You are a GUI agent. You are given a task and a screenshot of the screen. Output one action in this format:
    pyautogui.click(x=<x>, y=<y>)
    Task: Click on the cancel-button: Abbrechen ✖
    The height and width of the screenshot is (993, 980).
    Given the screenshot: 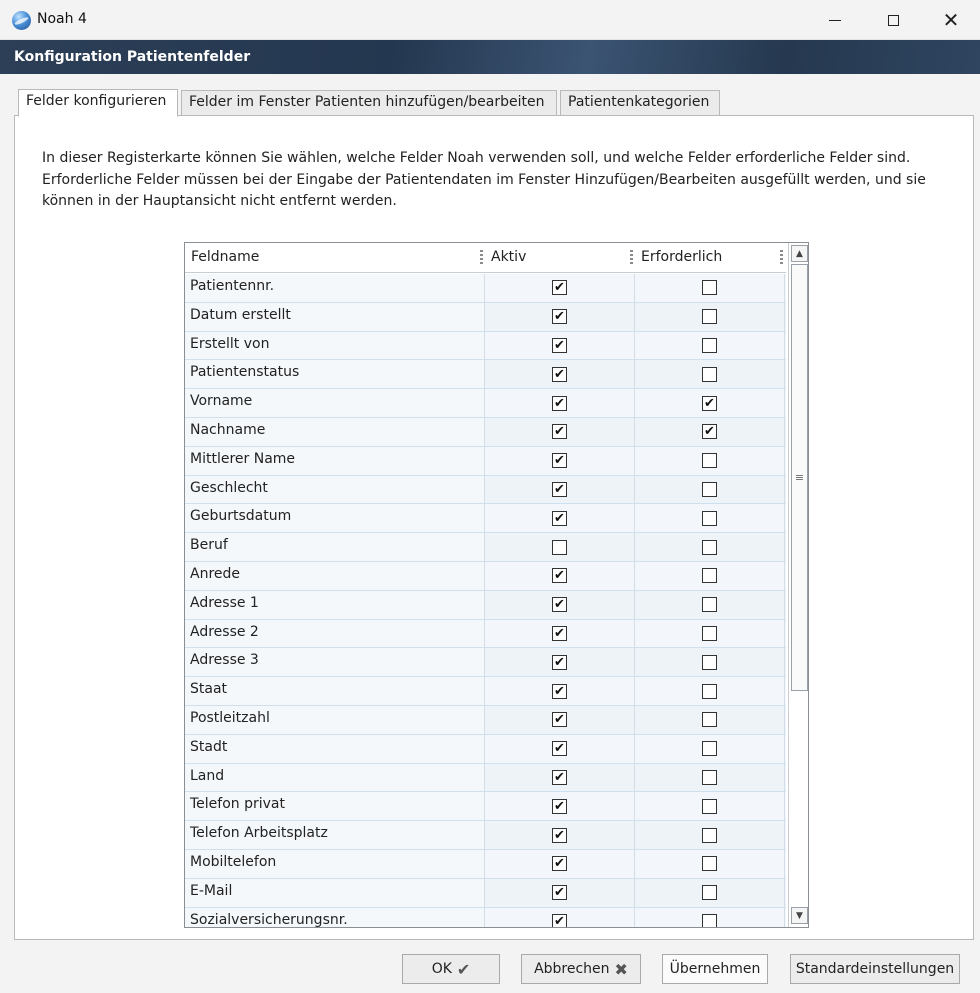 What is the action you would take?
    pyautogui.click(x=581, y=969)
    